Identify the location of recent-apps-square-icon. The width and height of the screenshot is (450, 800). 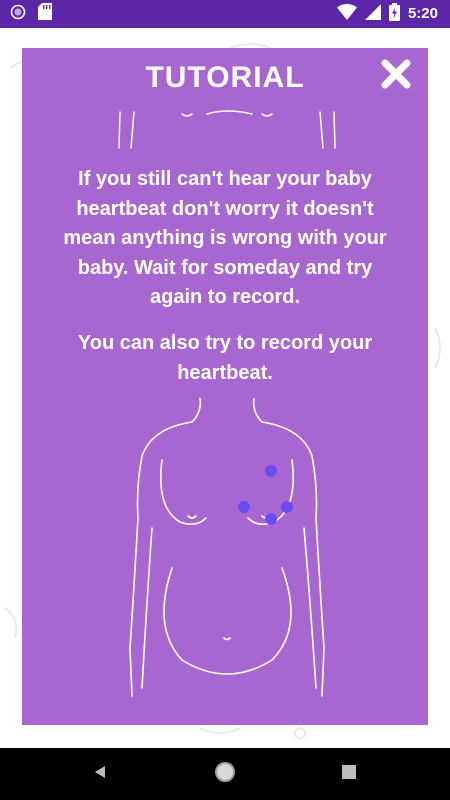
(349, 774).